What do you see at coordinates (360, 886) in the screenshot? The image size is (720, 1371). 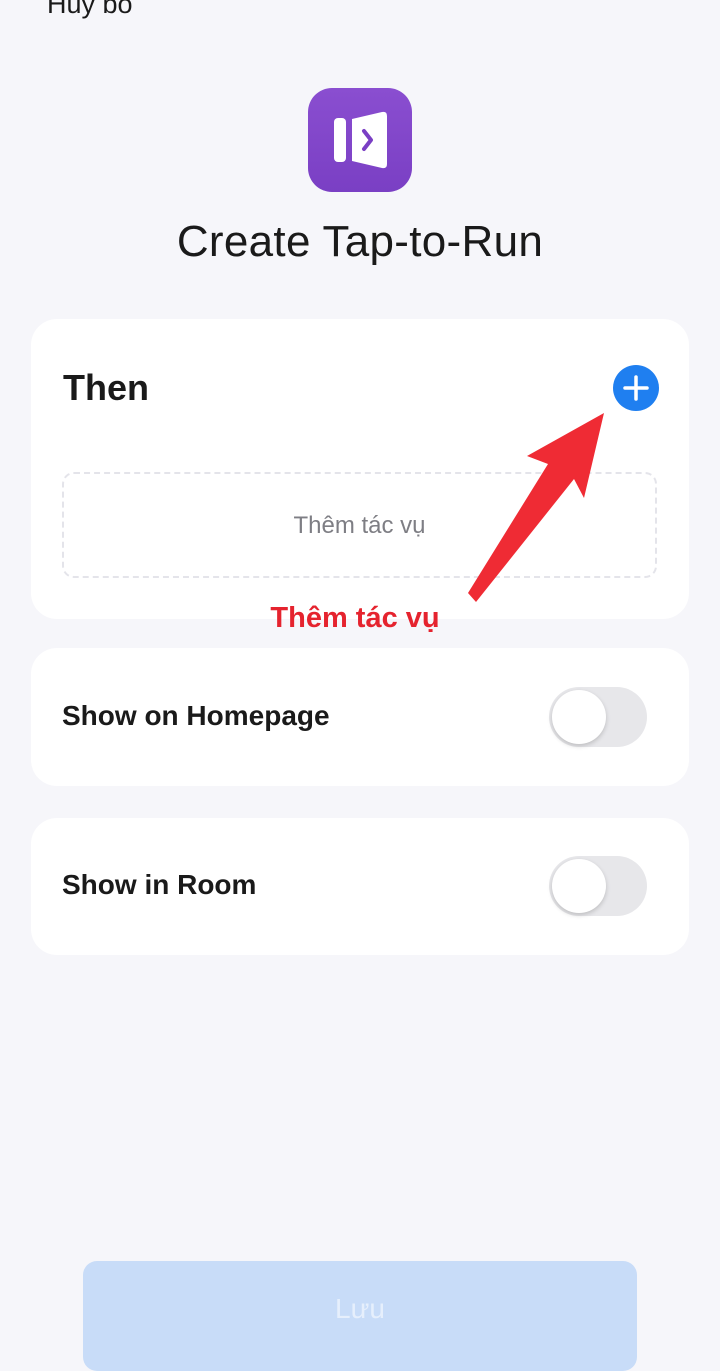 I see `show-in-room-card: Show in Room` at bounding box center [360, 886].